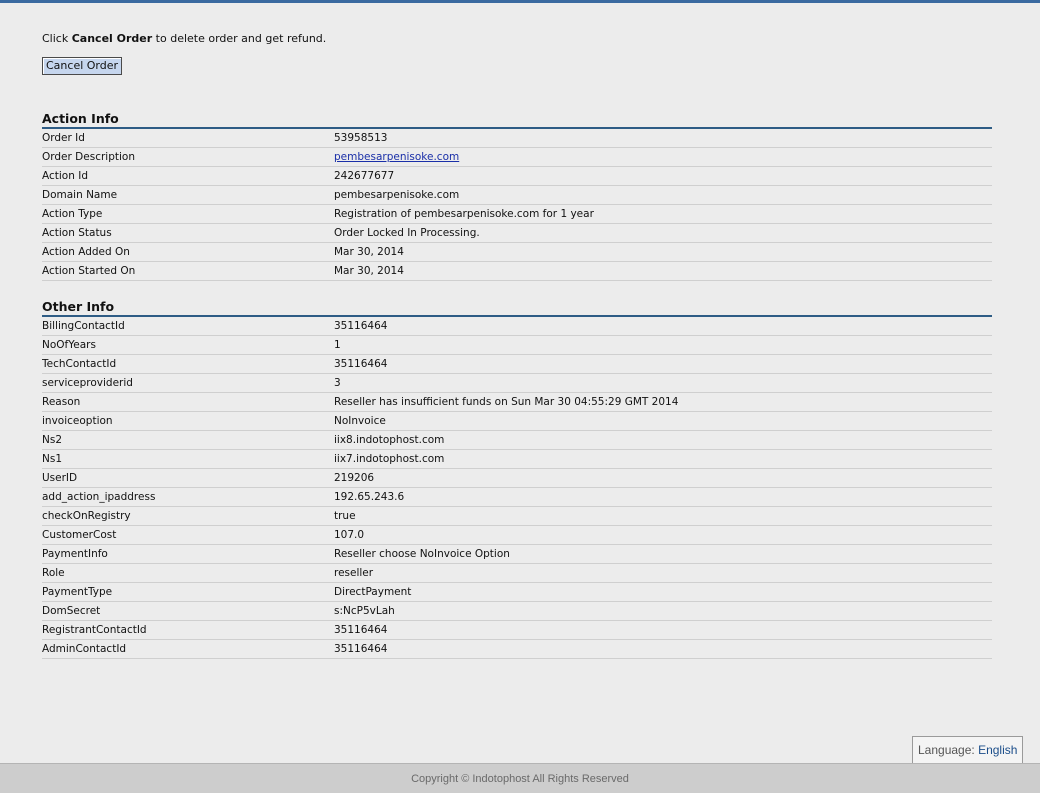  What do you see at coordinates (65, 176) in the screenshot?
I see `row-label: Action Id` at bounding box center [65, 176].